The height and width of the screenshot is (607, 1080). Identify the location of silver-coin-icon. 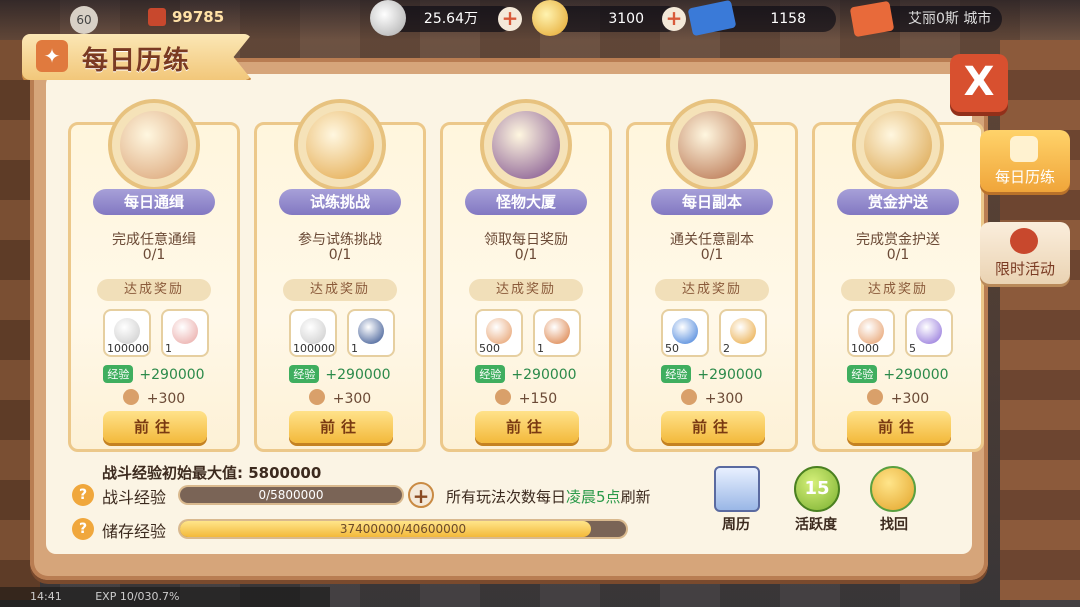
(388, 18).